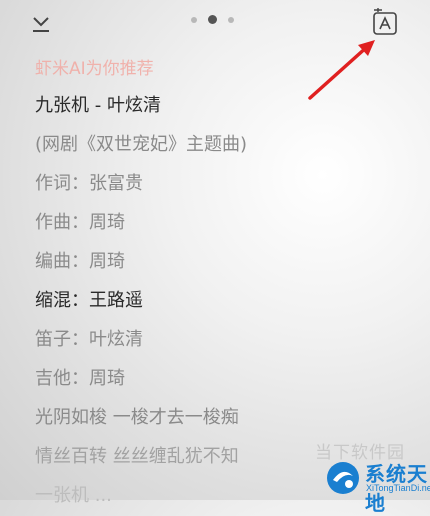 This screenshot has width=430, height=516. What do you see at coordinates (89, 300) in the screenshot?
I see `lyric-line-current: 缩混：王路遥` at bounding box center [89, 300].